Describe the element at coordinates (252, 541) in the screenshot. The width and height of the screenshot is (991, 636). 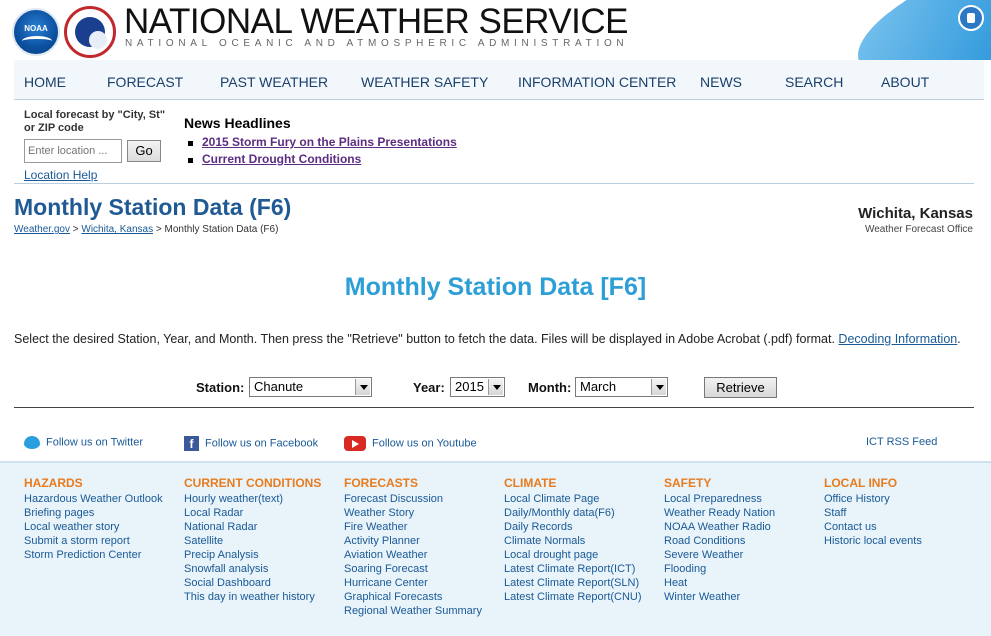
I see `footer-link: Satellite` at that location.